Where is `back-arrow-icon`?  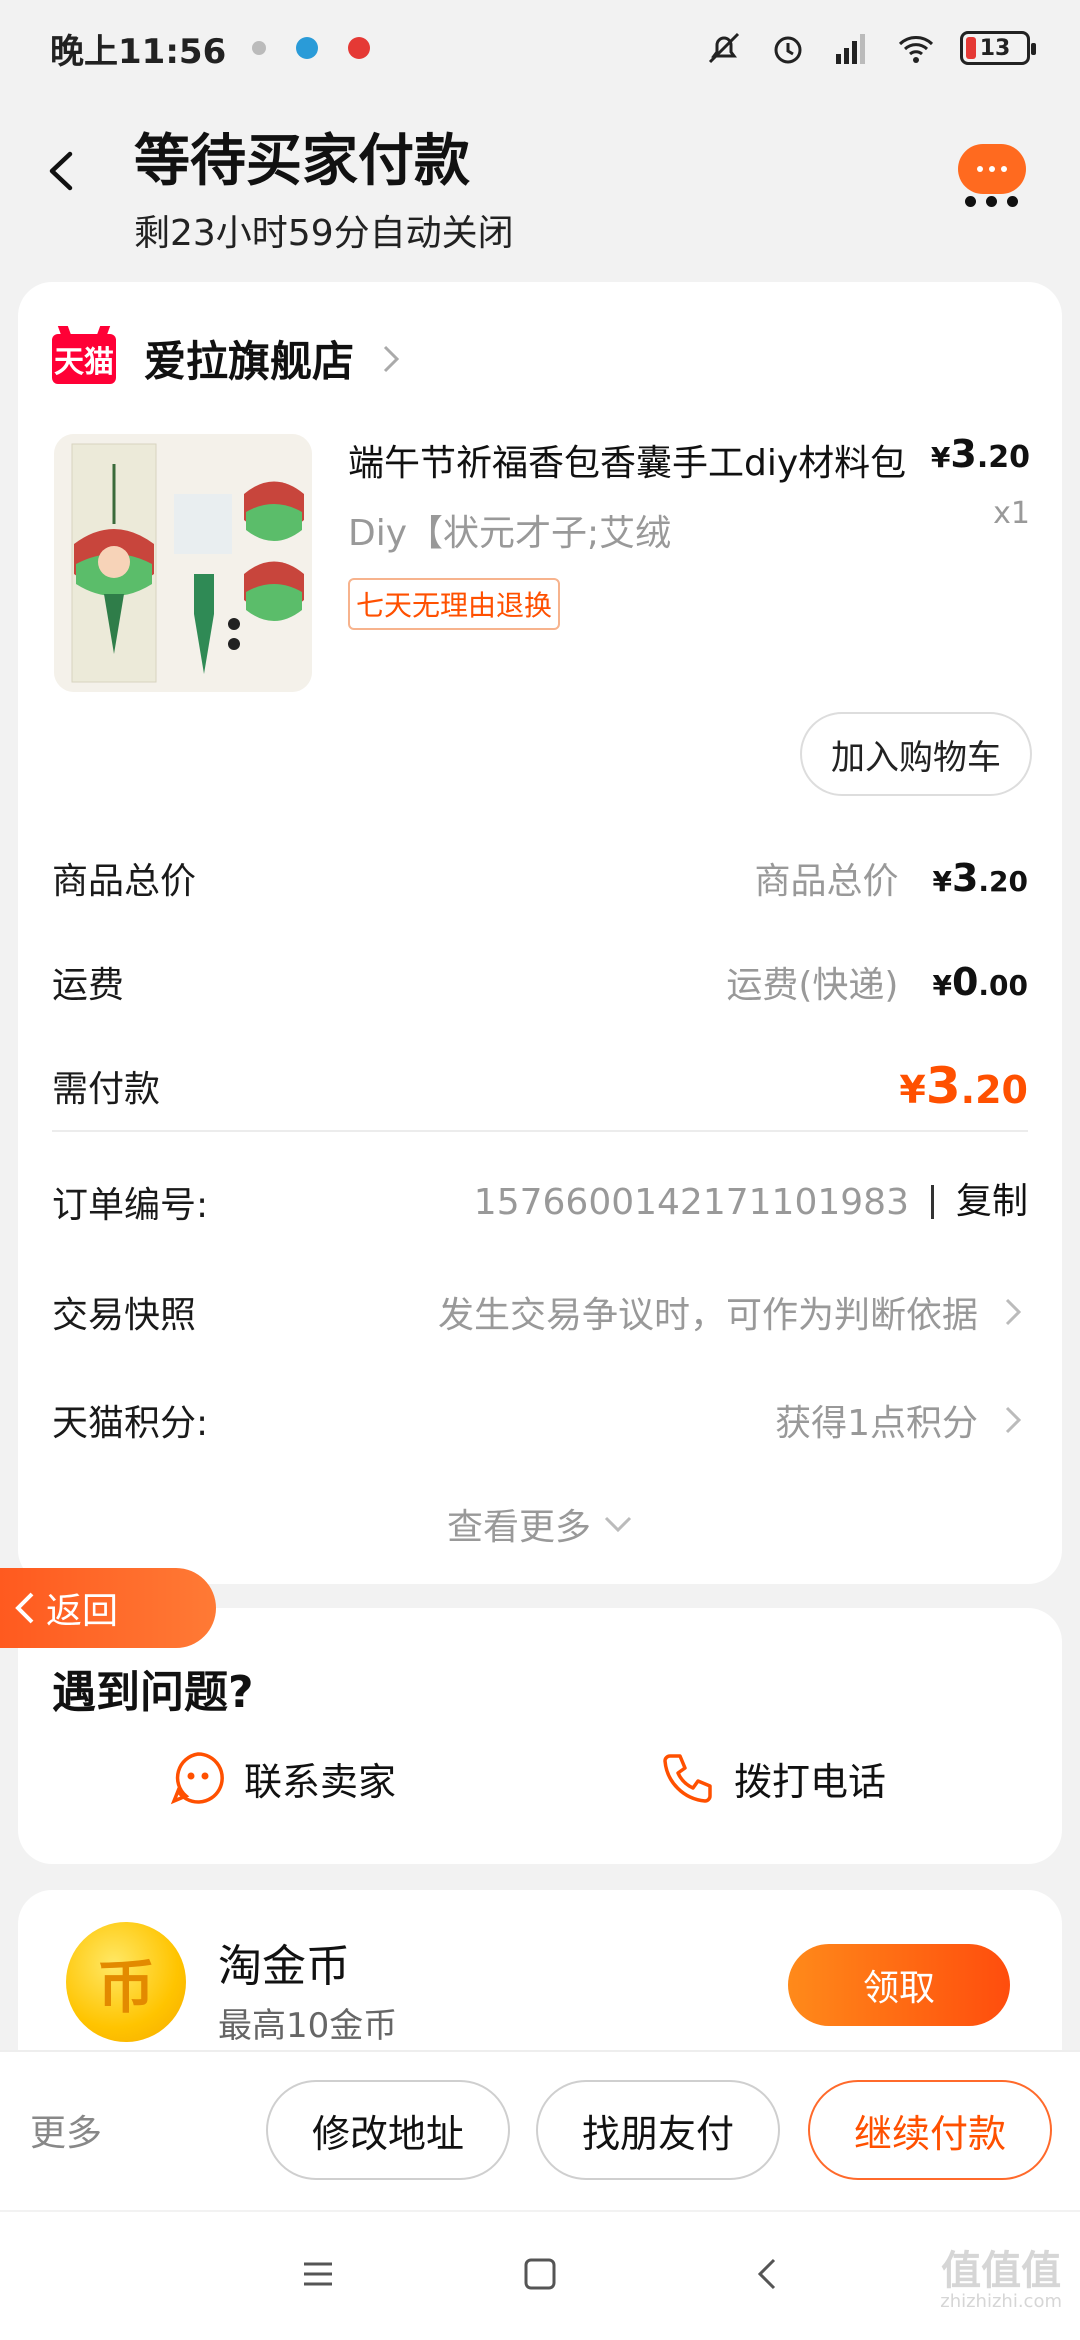
back-arrow-icon is located at coordinates (63, 171).